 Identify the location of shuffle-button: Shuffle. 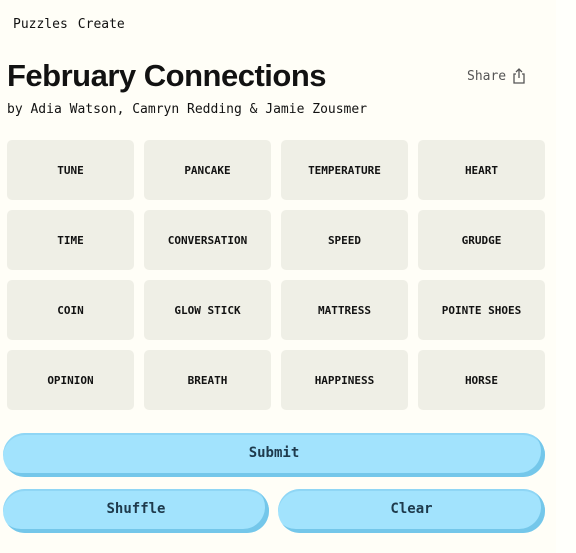
(136, 511).